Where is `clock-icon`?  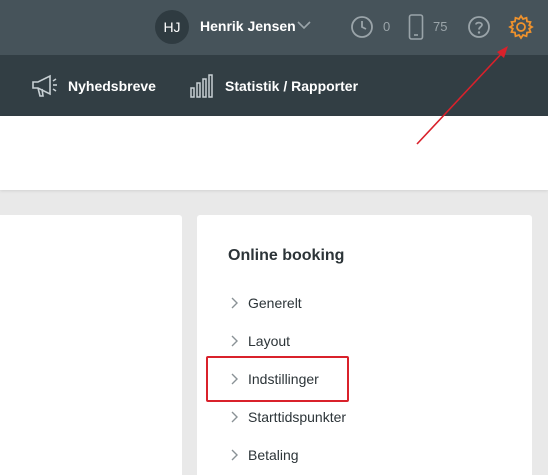
clock-icon is located at coordinates (362, 27).